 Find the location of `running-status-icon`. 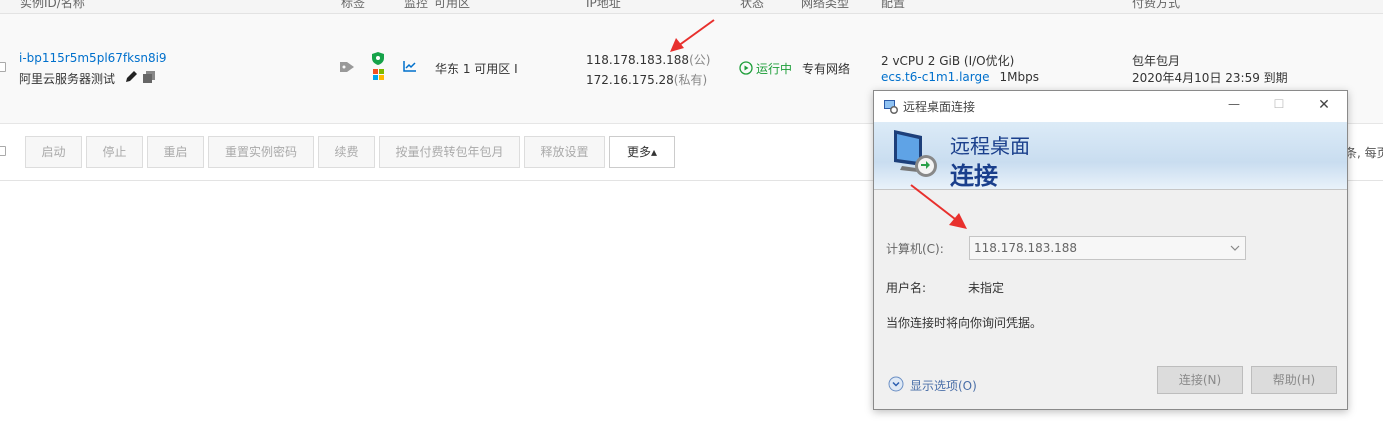

running-status-icon is located at coordinates (746, 68).